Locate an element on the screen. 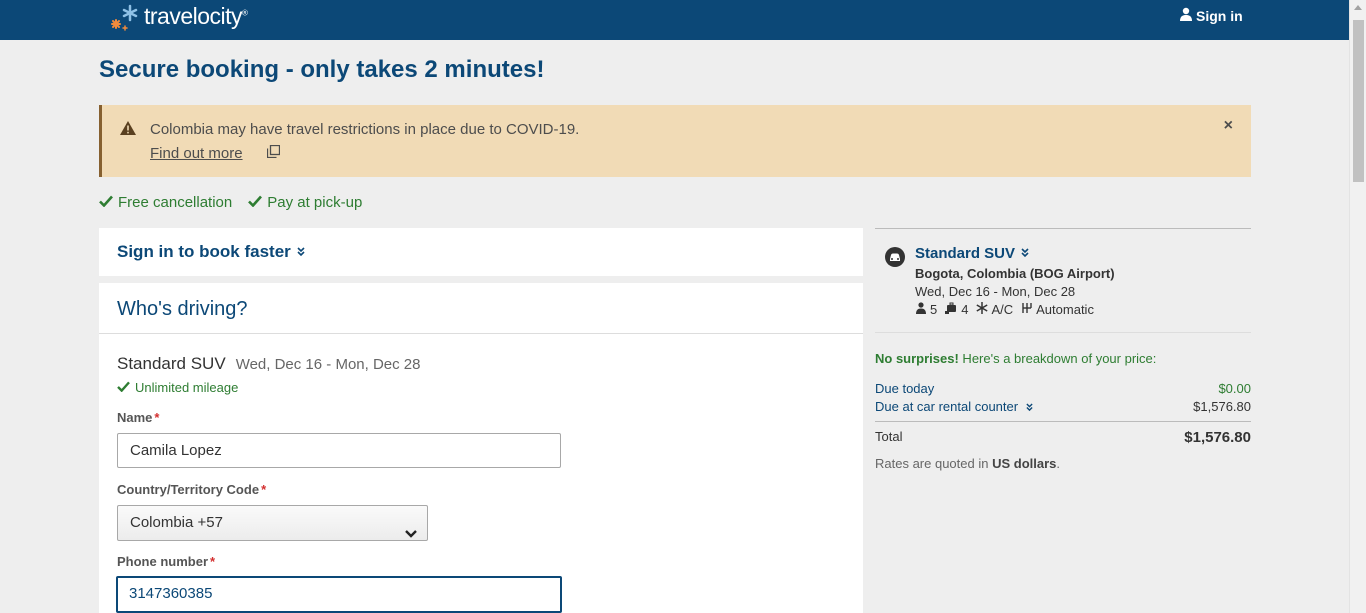 This screenshot has width=1366, height=613. due-at-counter-toggle: Due at car rental counter is located at coordinates (954, 407).